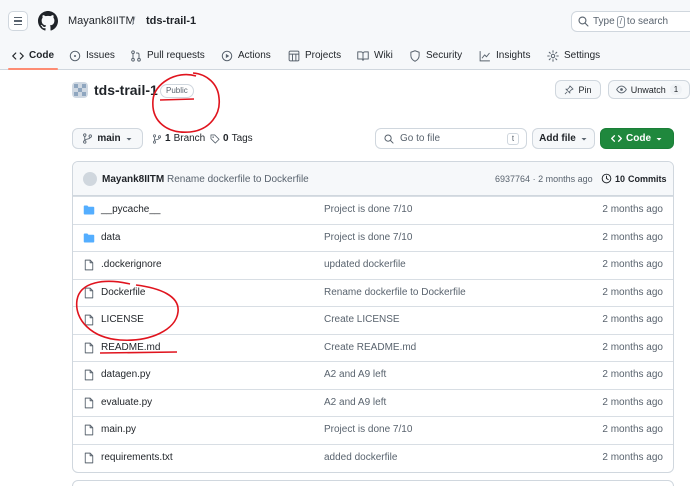  I want to click on search-placeholder: Type / to search, so click(630, 22).